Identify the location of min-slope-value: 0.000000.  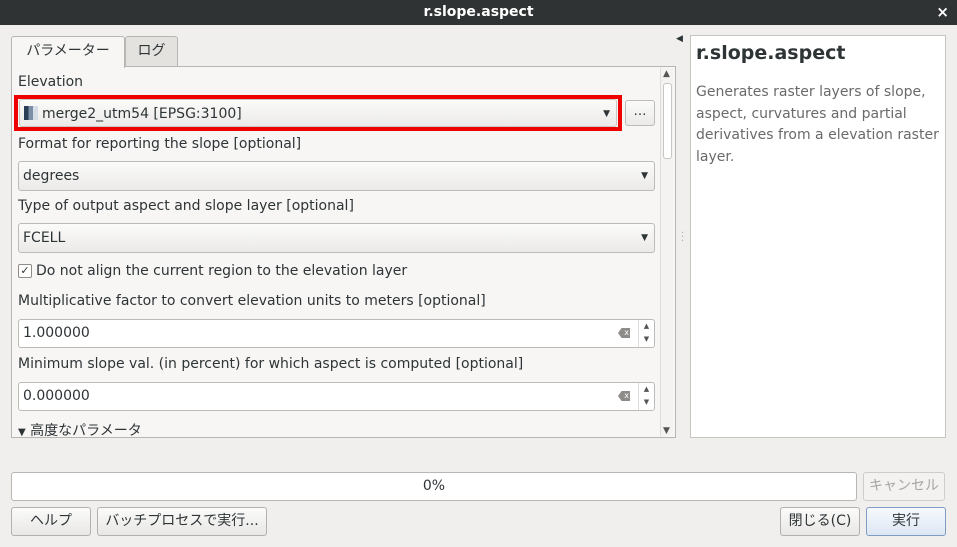
(56, 396).